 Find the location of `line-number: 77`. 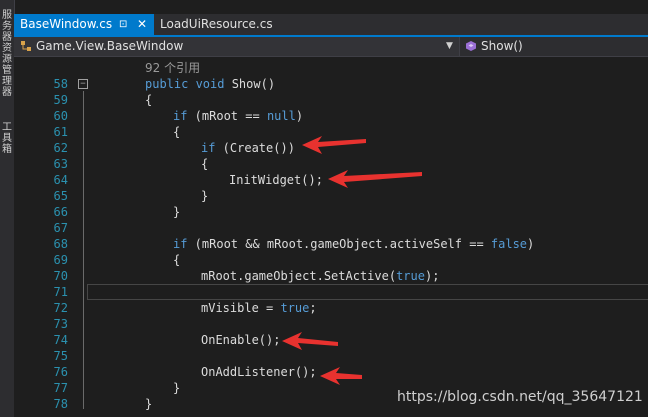

line-number: 77 is located at coordinates (60, 388).